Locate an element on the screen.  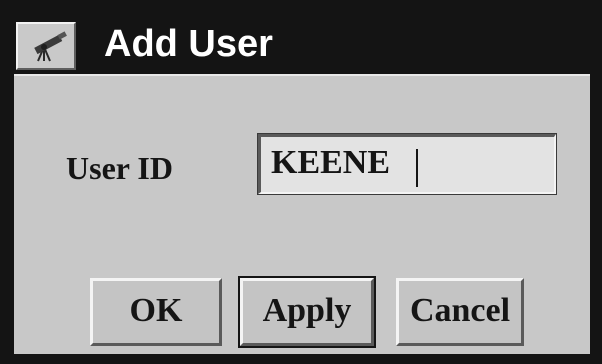
window-title: Add User is located at coordinates (188, 44).